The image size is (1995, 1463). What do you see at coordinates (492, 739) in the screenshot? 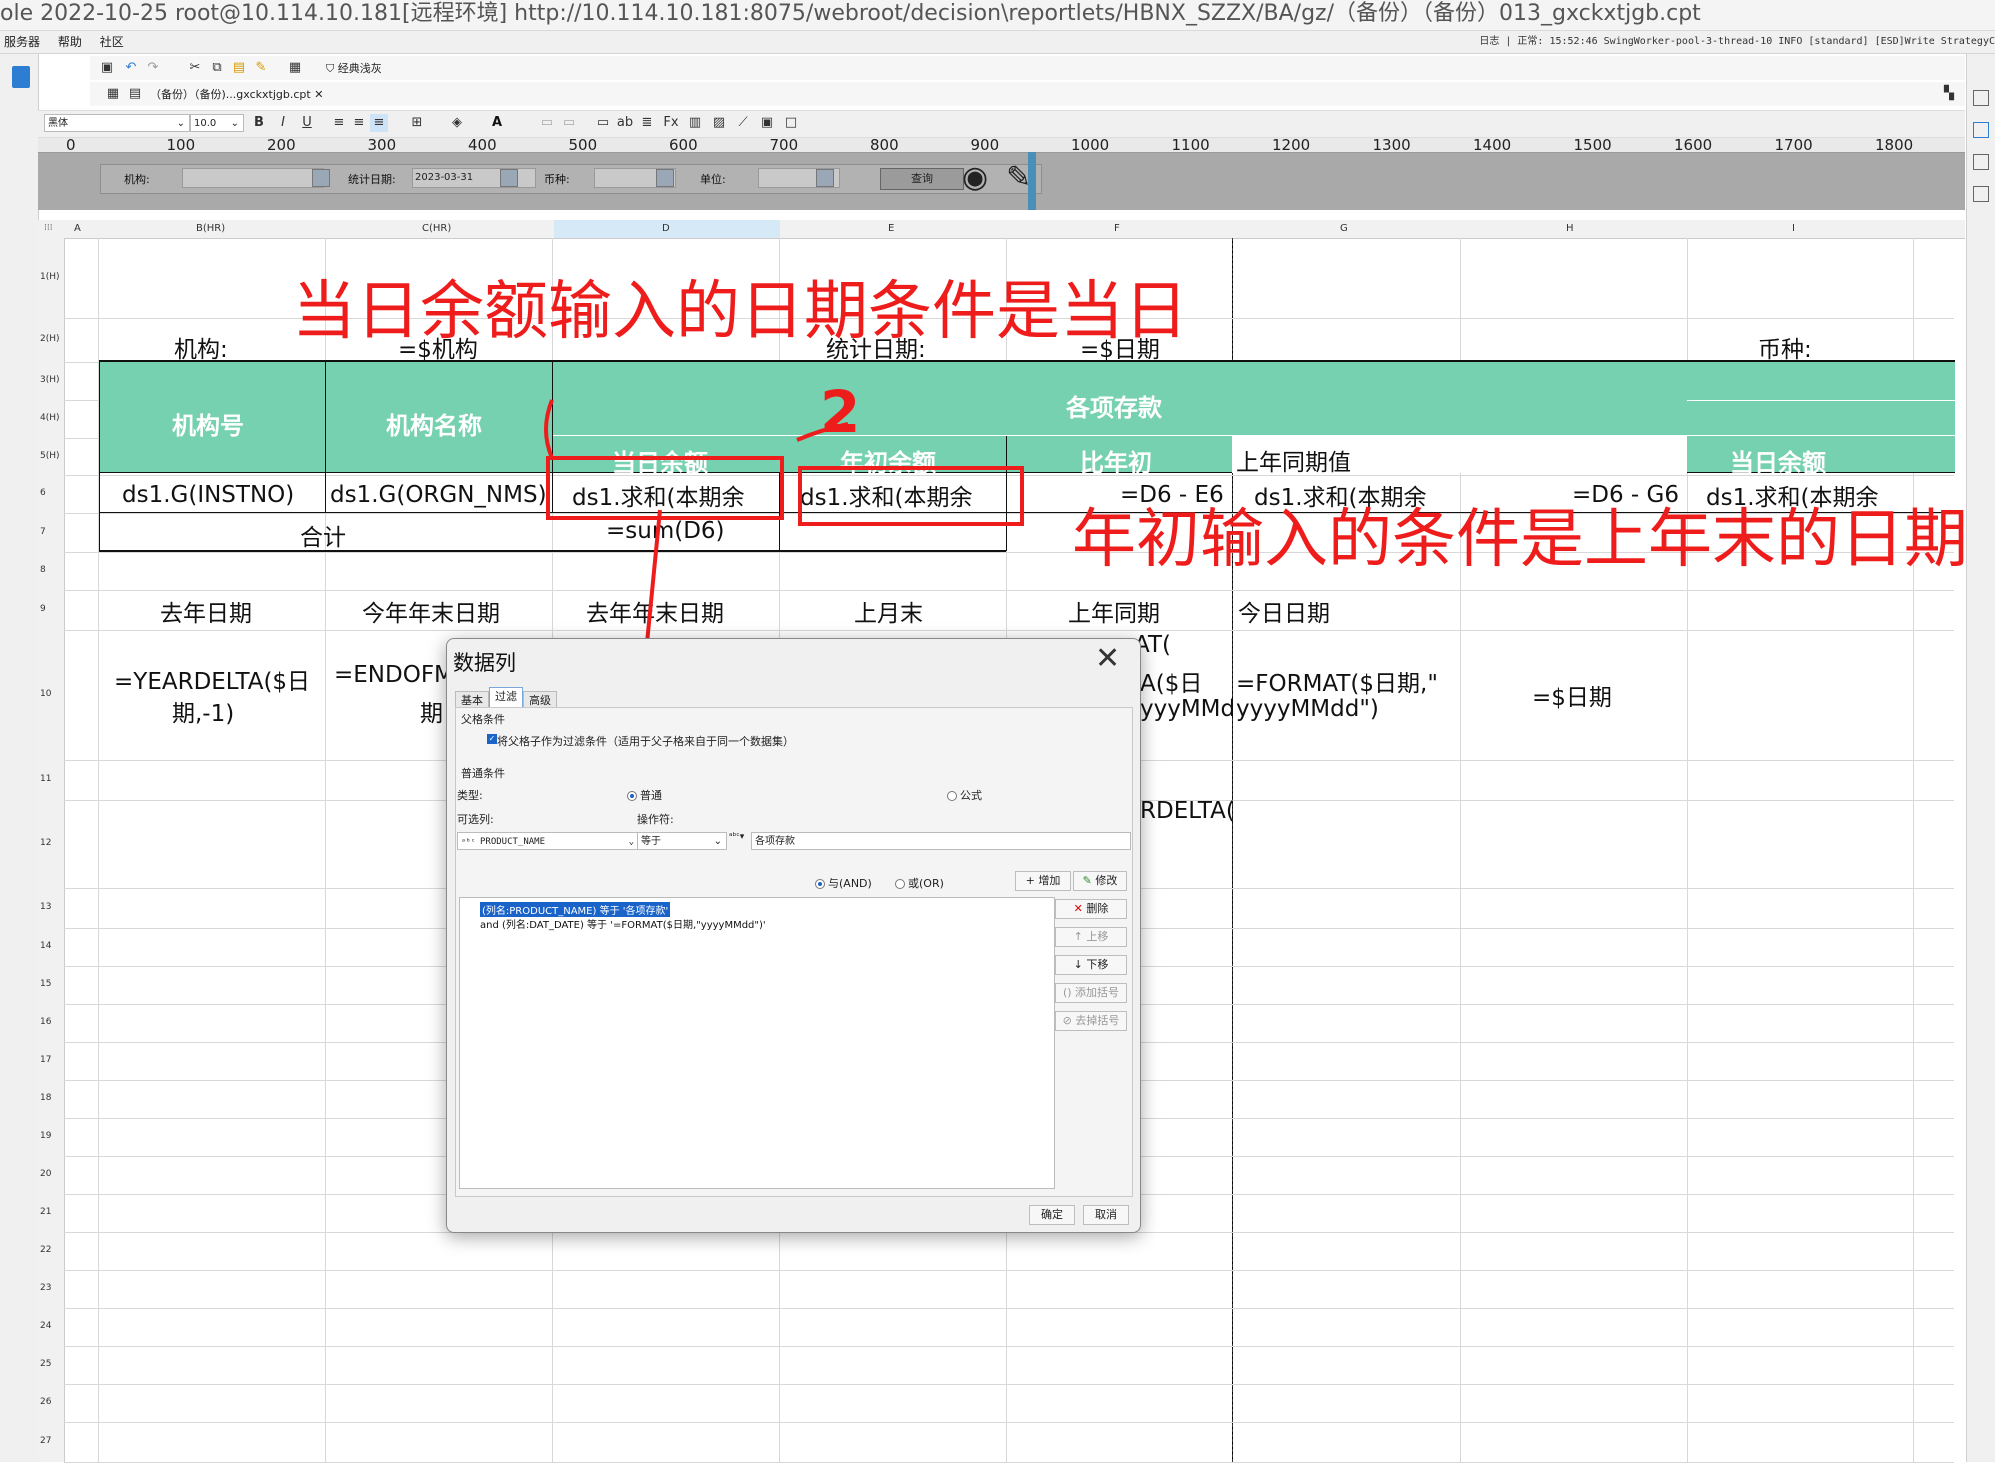
I see `checkbox-icon: ✓` at bounding box center [492, 739].